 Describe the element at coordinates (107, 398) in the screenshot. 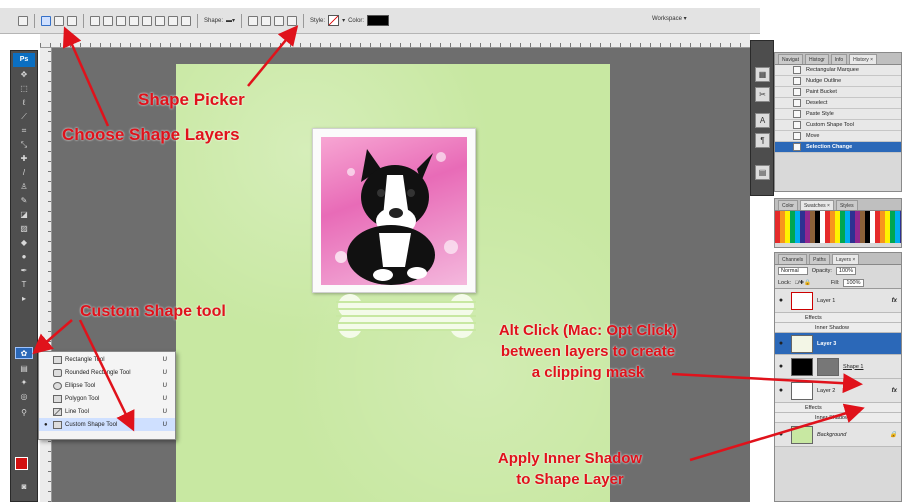

I see `flyout-item-polygon-tool: Polygon Tool U` at that location.